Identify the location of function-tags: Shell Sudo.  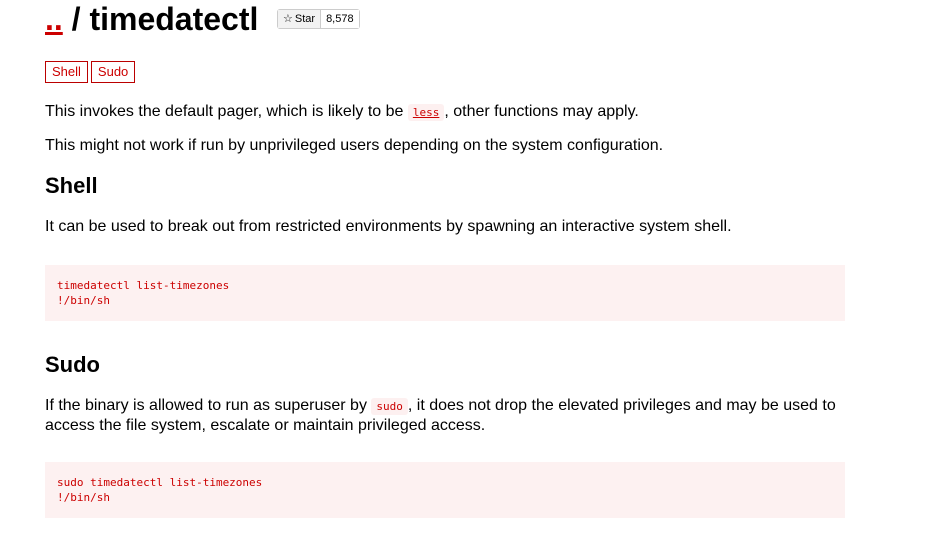
(90, 72).